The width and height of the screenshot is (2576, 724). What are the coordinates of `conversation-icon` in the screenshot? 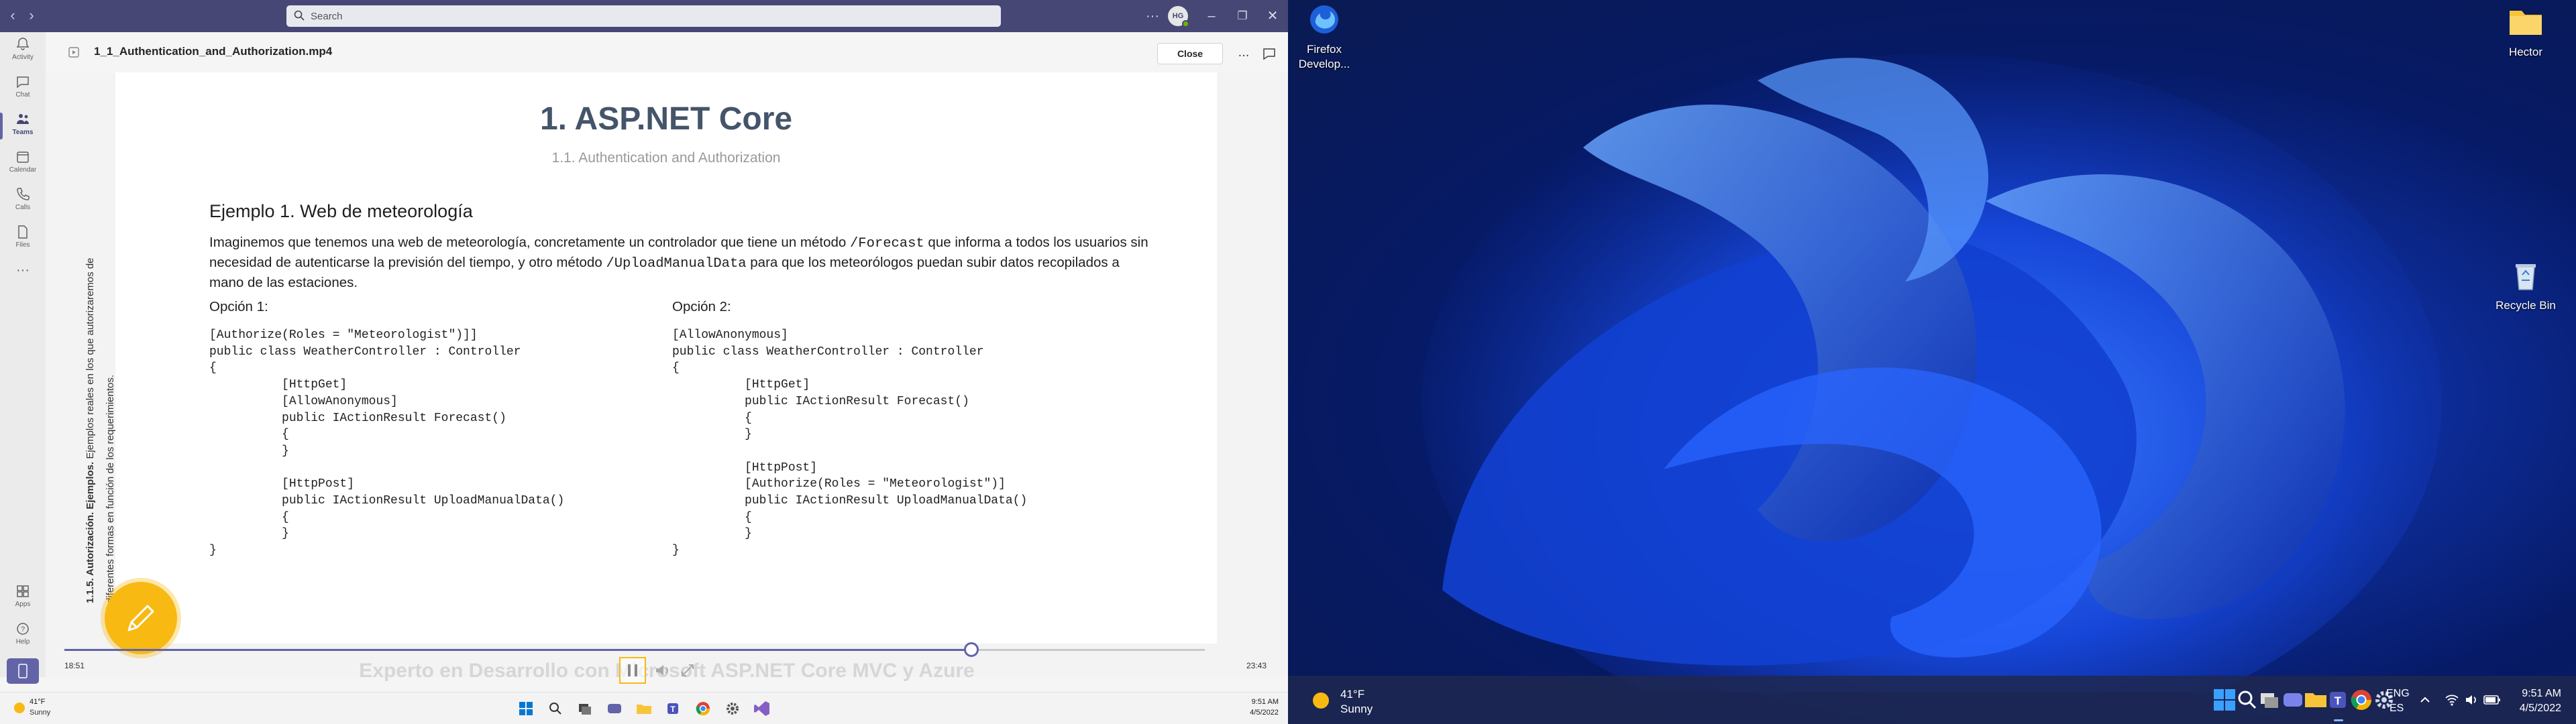 It's located at (1269, 53).